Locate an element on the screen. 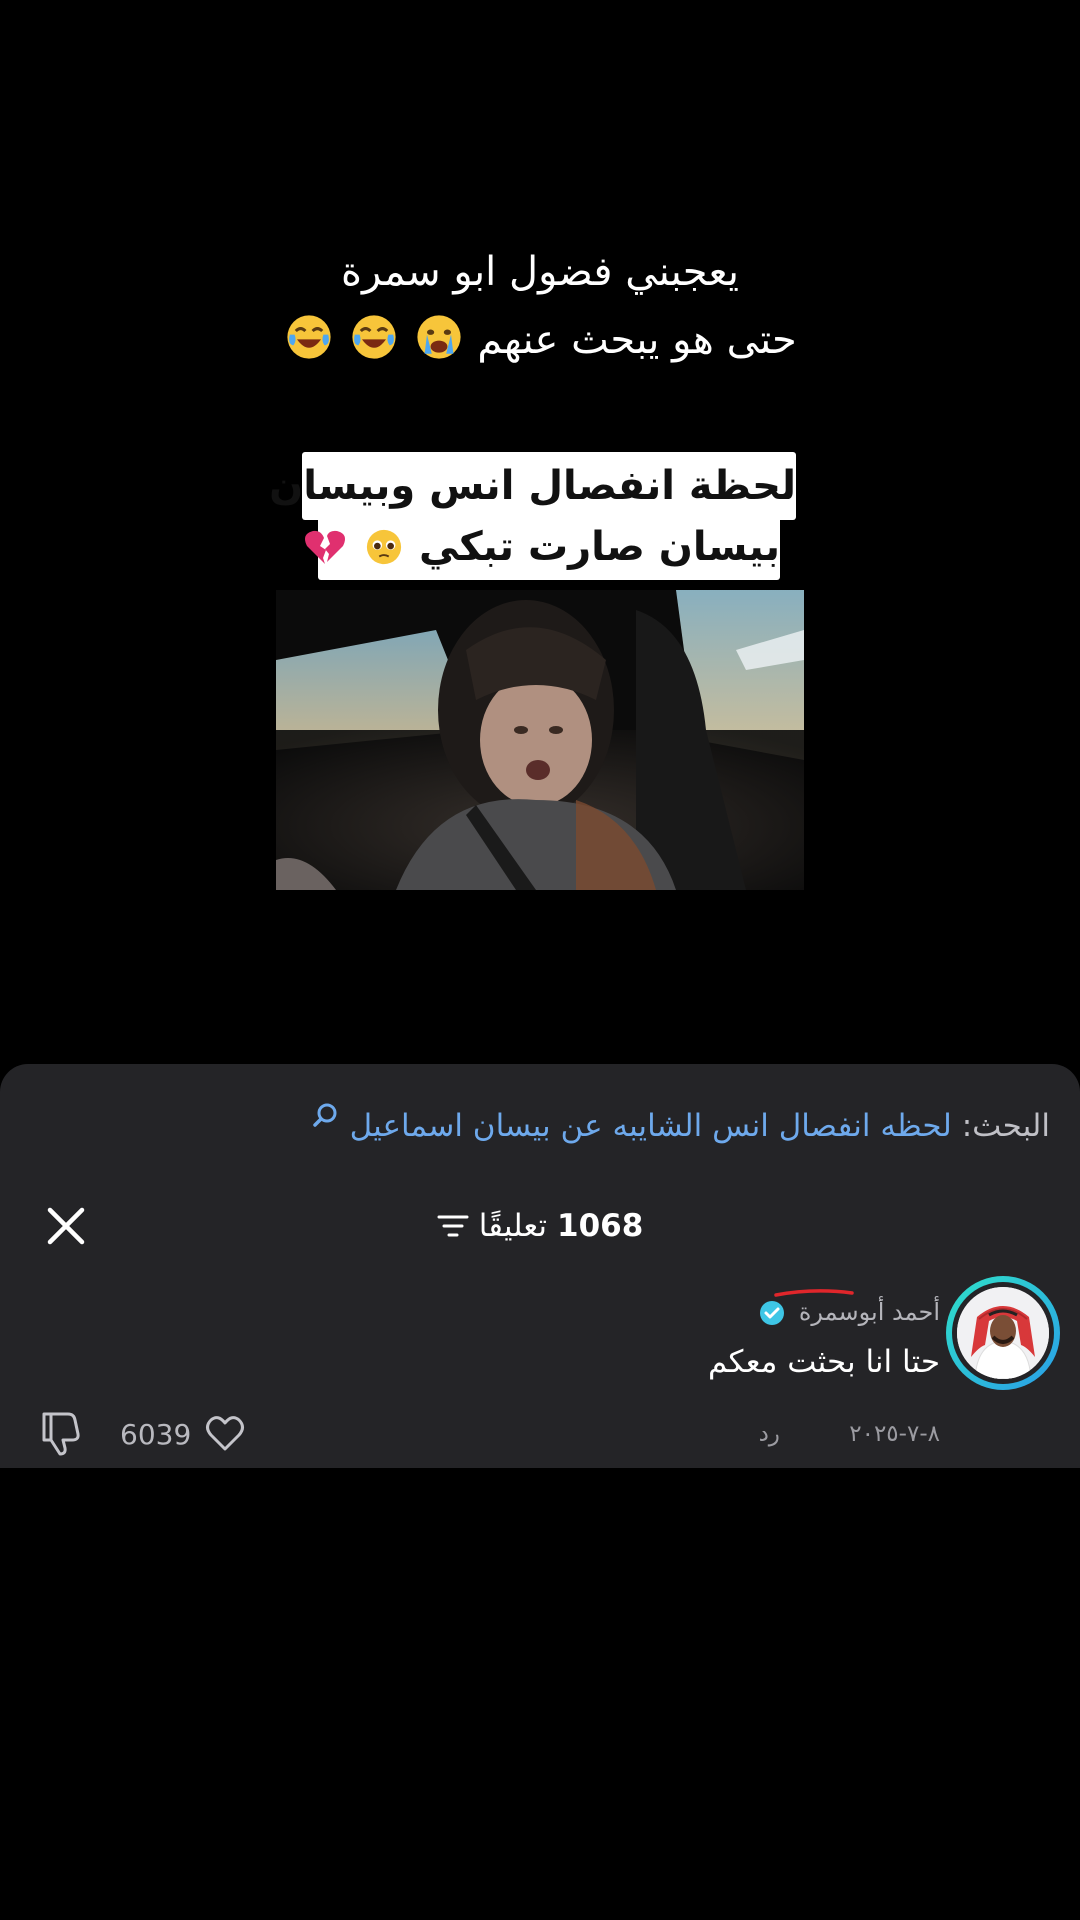  verified-badge-icon is located at coordinates (772, 1313).